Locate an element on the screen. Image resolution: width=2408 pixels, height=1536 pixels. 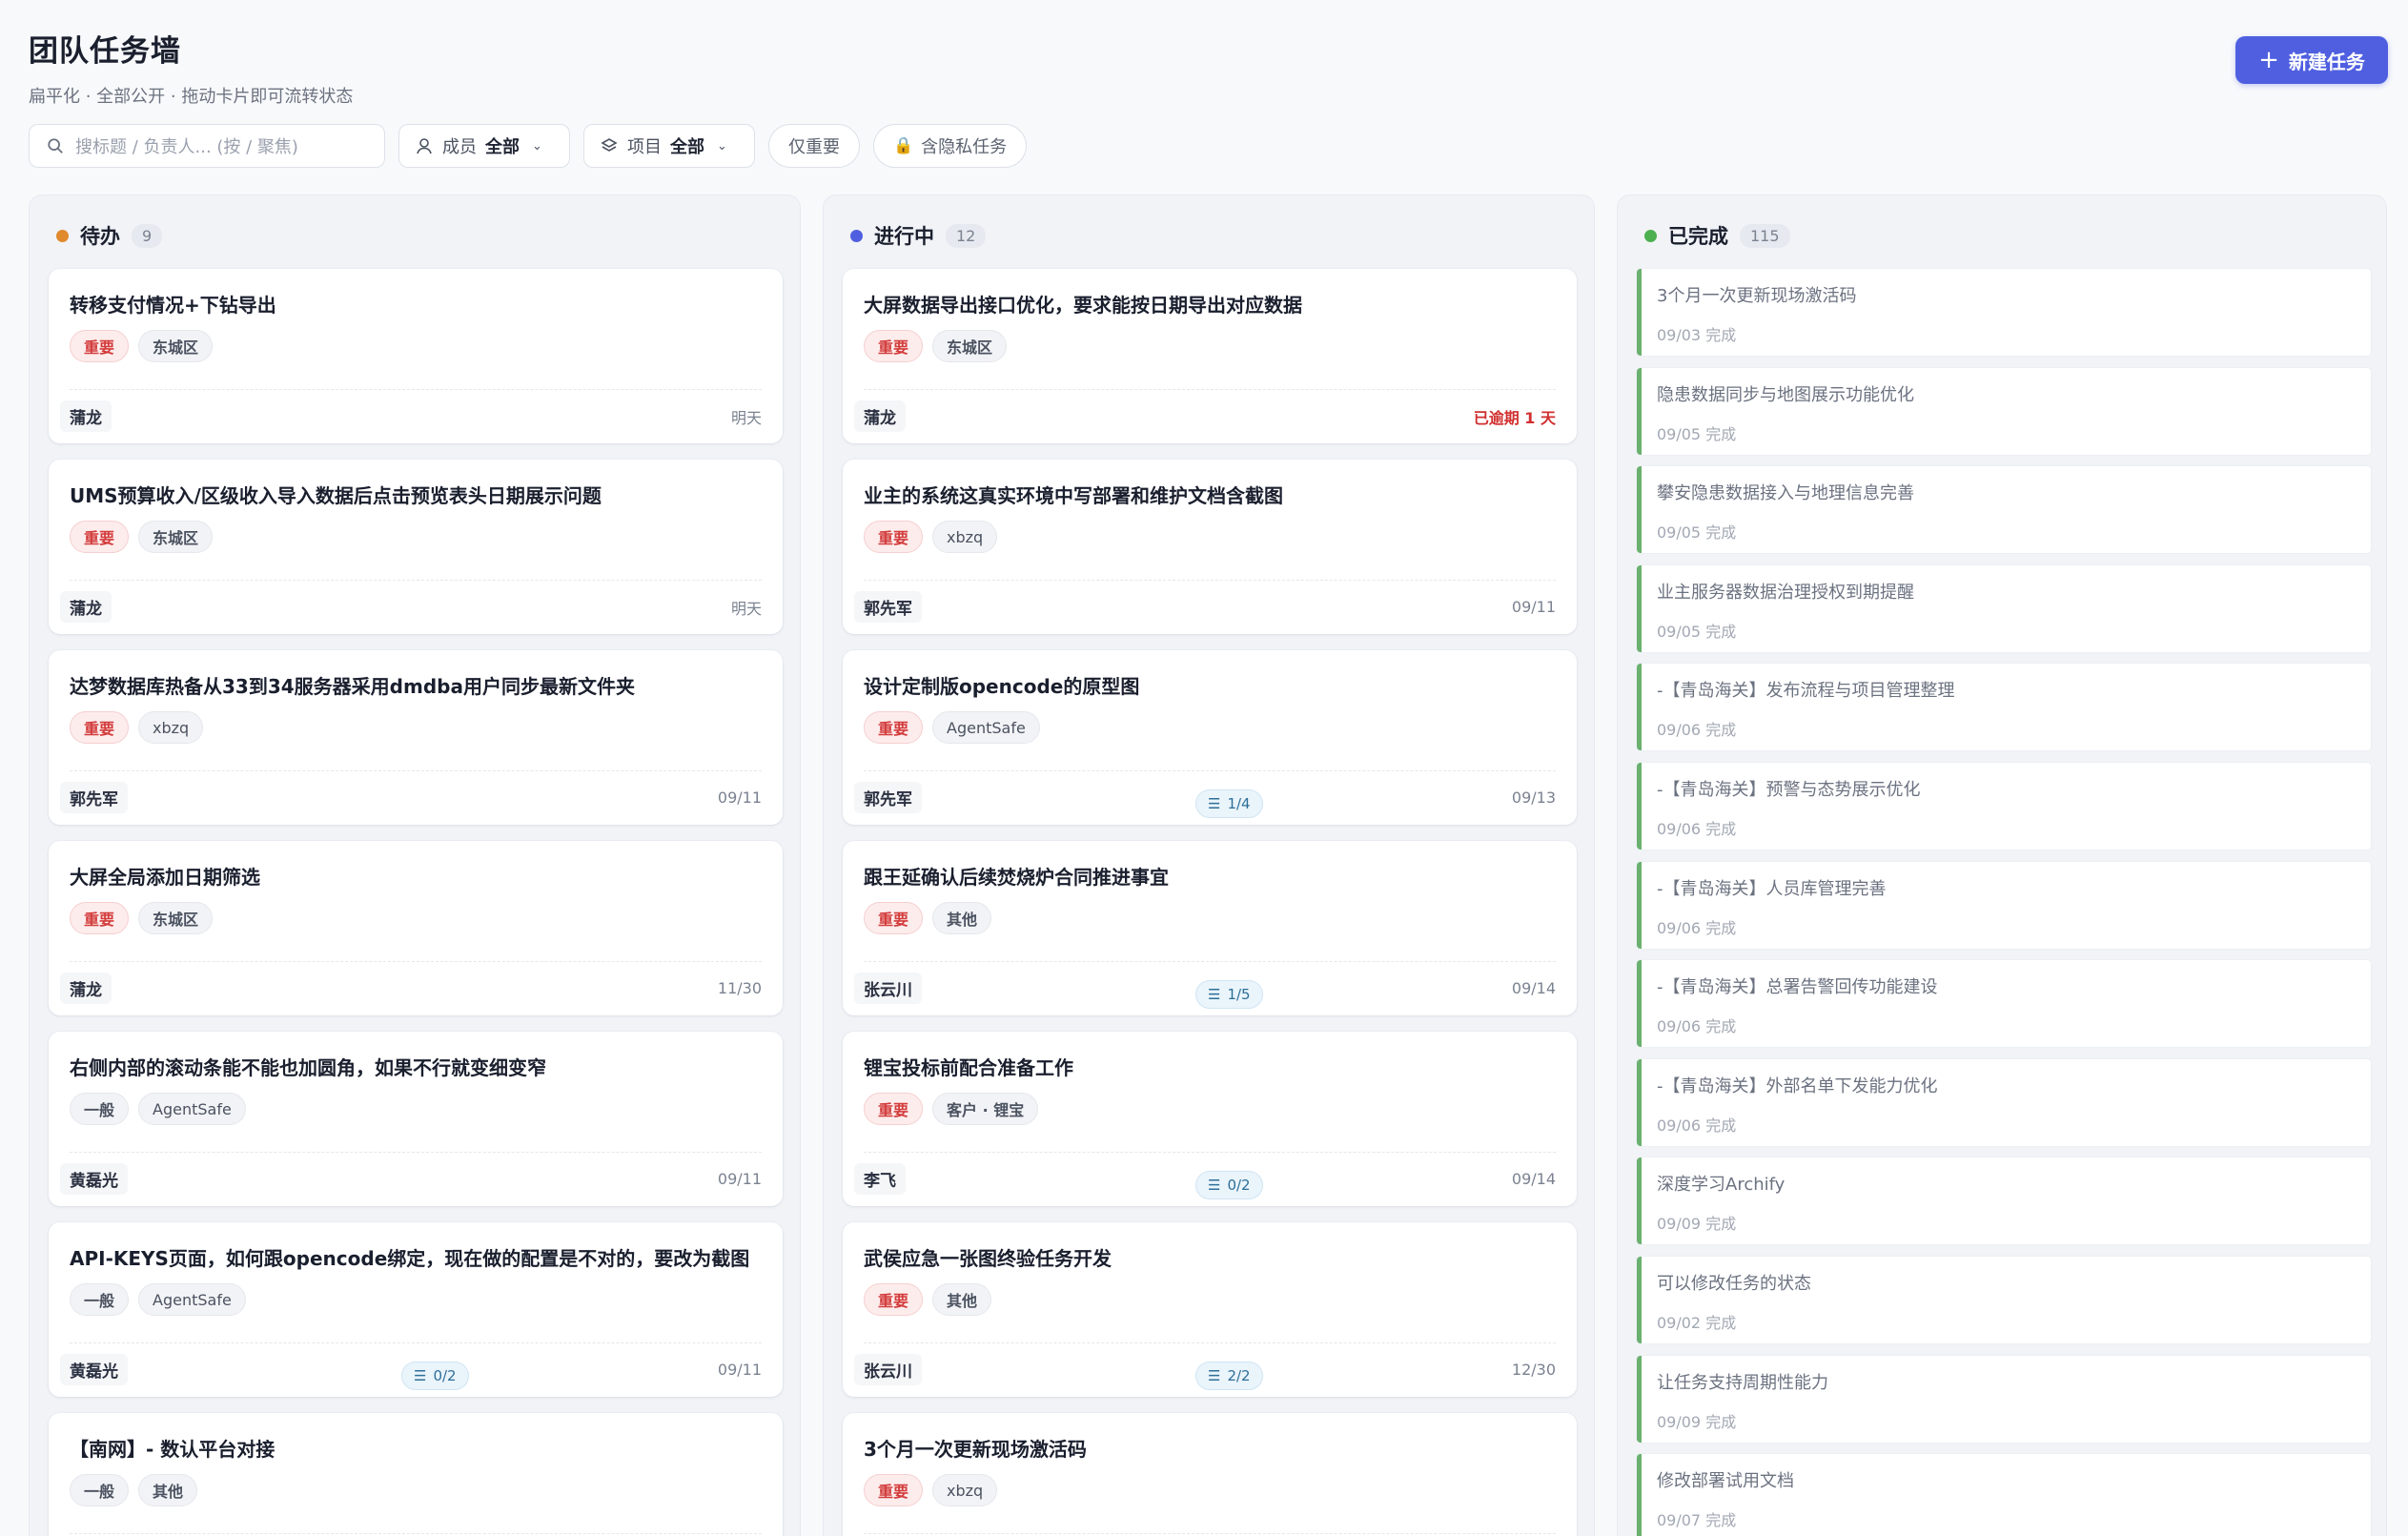
task-tags: 一般 AgentSafe is located at coordinates (158, 1109).